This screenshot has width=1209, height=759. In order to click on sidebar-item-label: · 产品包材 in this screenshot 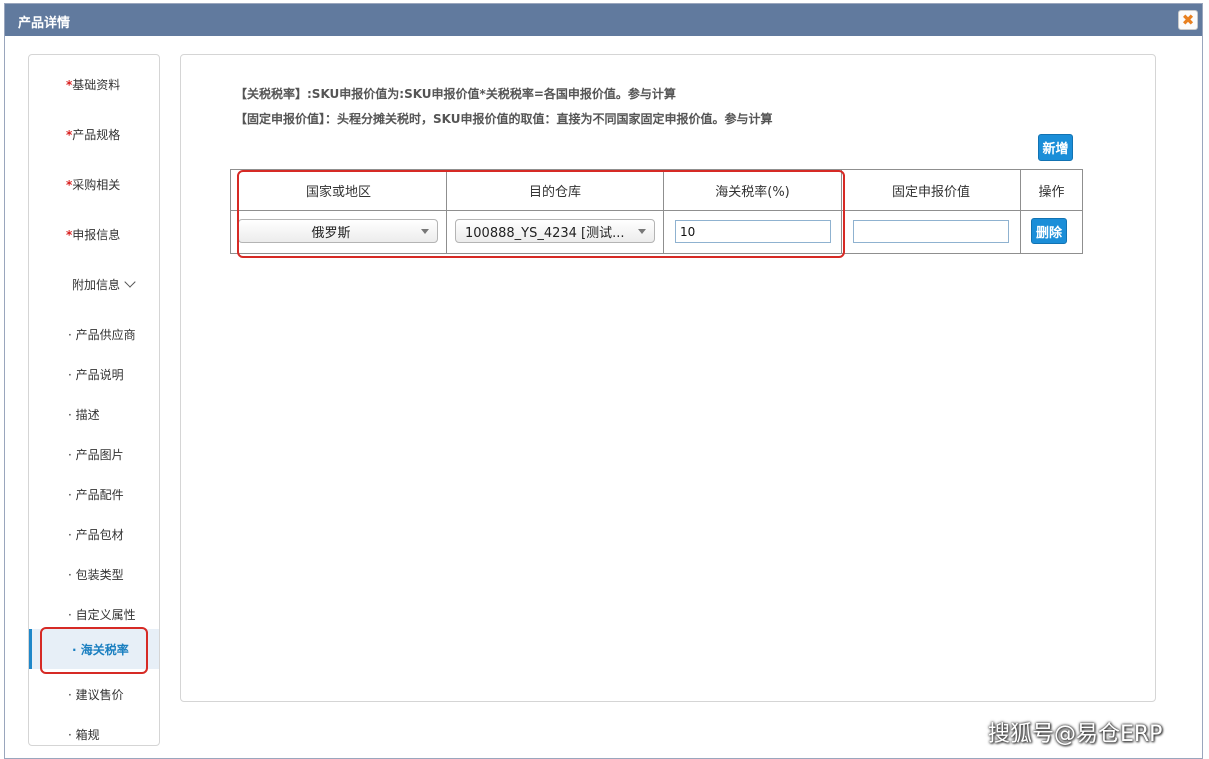, I will do `click(96, 535)`.